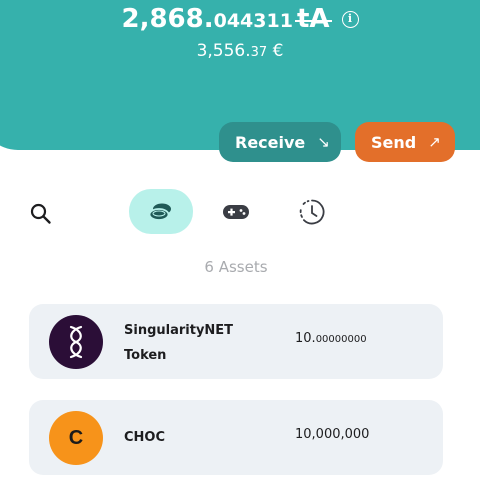 Image resolution: width=480 pixels, height=480 pixels. Describe the element at coordinates (275, 51) in the screenshot. I see `fiat-currency: €` at that location.